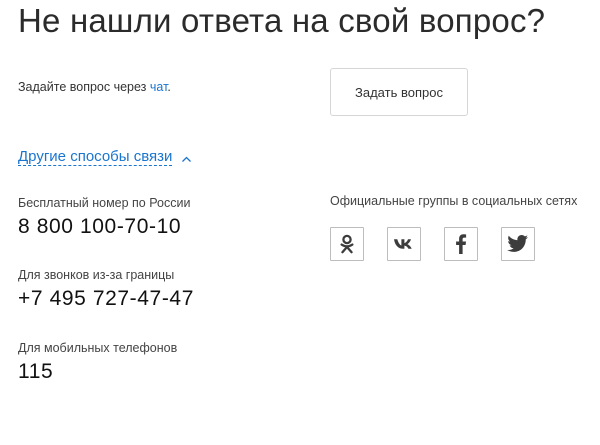 The width and height of the screenshot is (600, 445). I want to click on phone-russia: 8 800 100-70-10, so click(99, 227).